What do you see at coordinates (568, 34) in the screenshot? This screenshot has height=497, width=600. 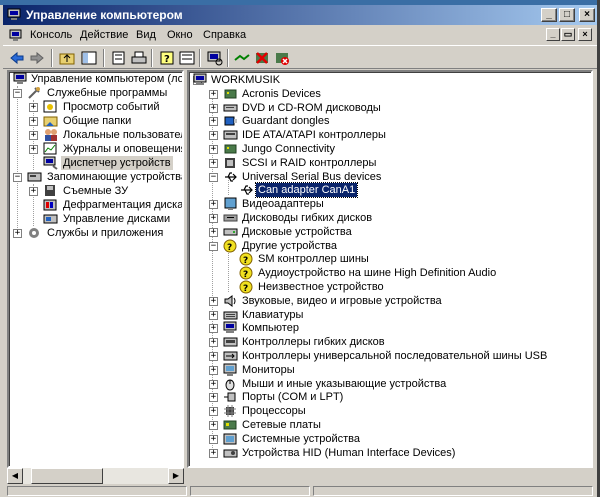 I see `mdi-restore-button: ▭` at bounding box center [568, 34].